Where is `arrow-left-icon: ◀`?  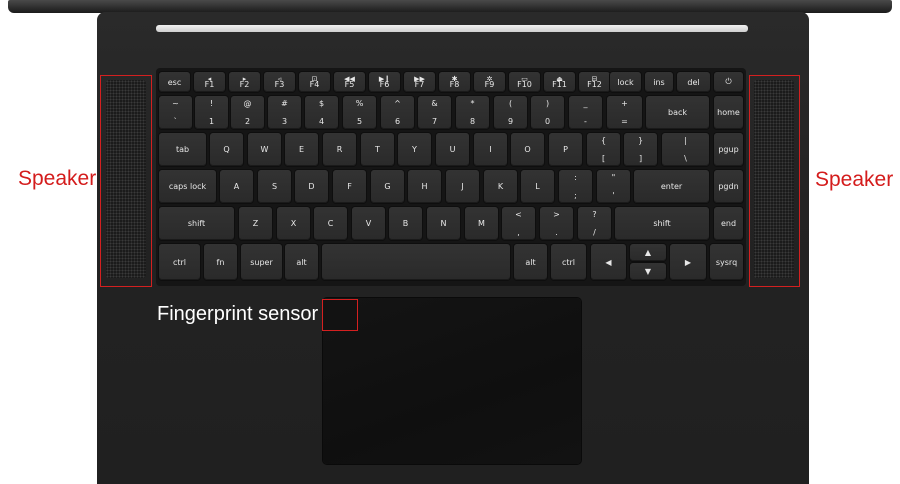 arrow-left-icon: ◀ is located at coordinates (608, 262).